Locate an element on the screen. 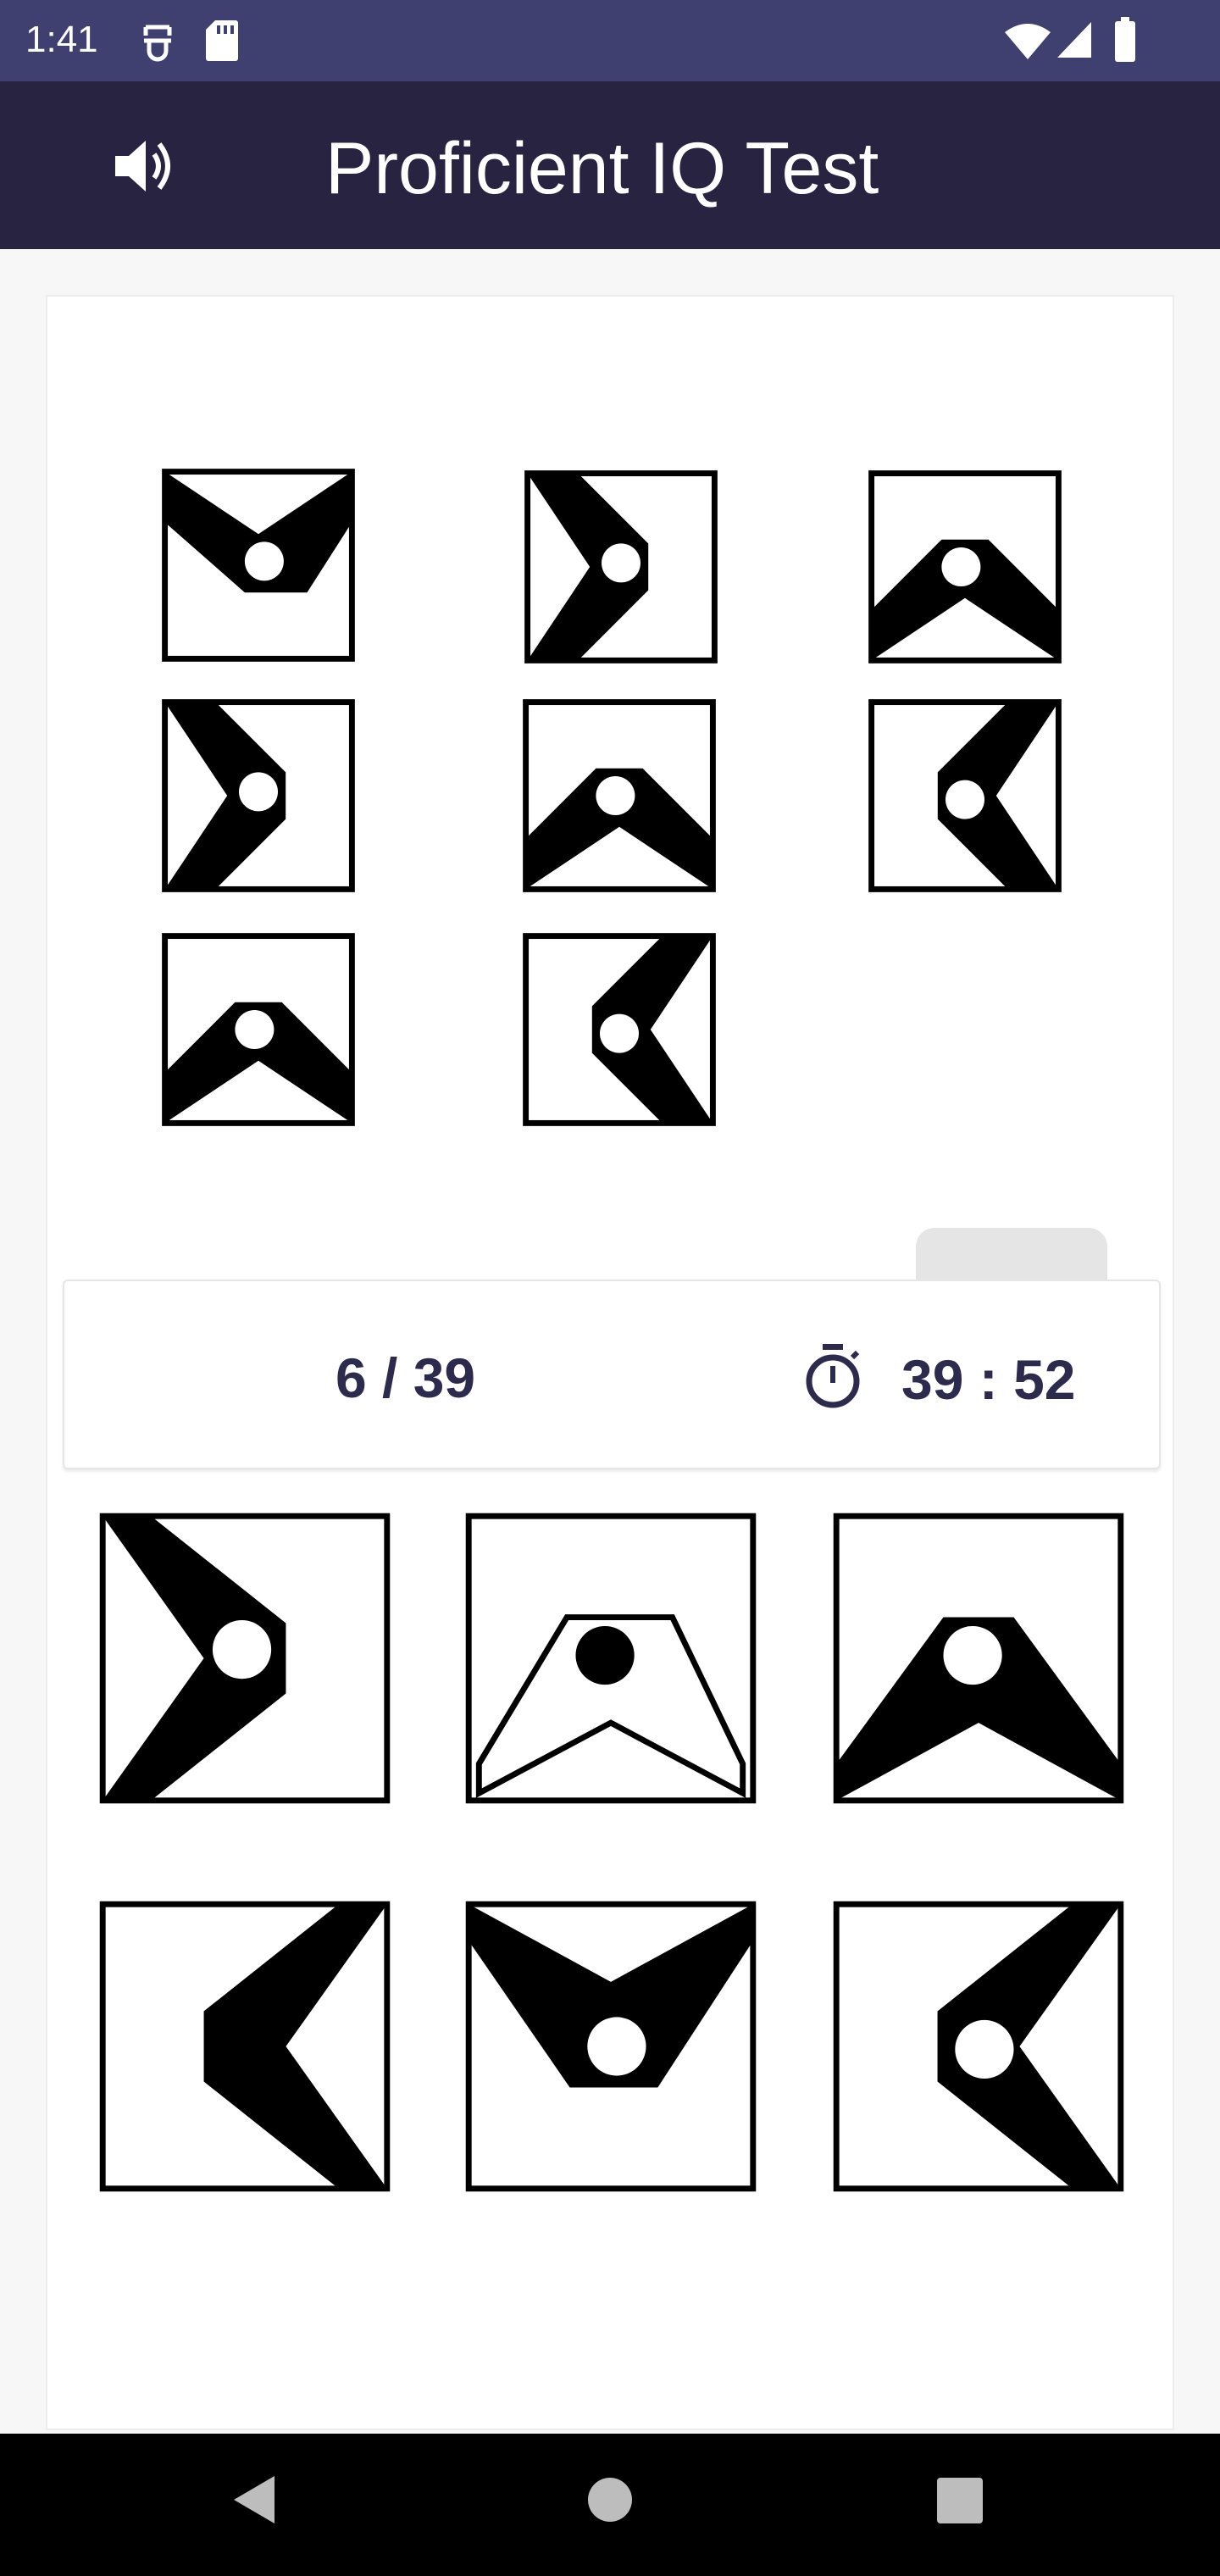  timer: 39 : 52 is located at coordinates (988, 1379).